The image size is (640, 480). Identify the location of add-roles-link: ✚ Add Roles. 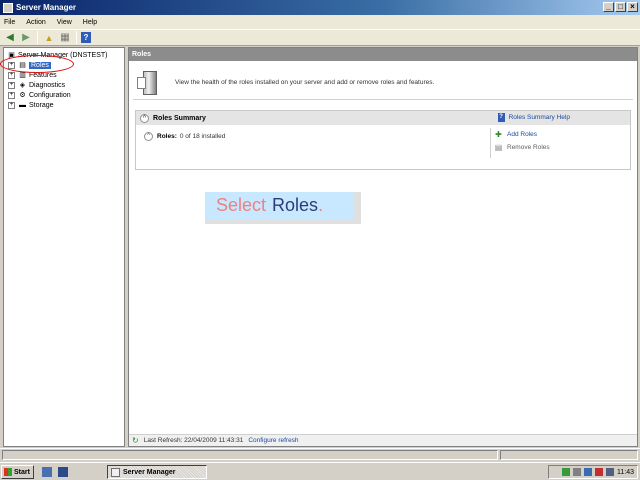
(559, 134).